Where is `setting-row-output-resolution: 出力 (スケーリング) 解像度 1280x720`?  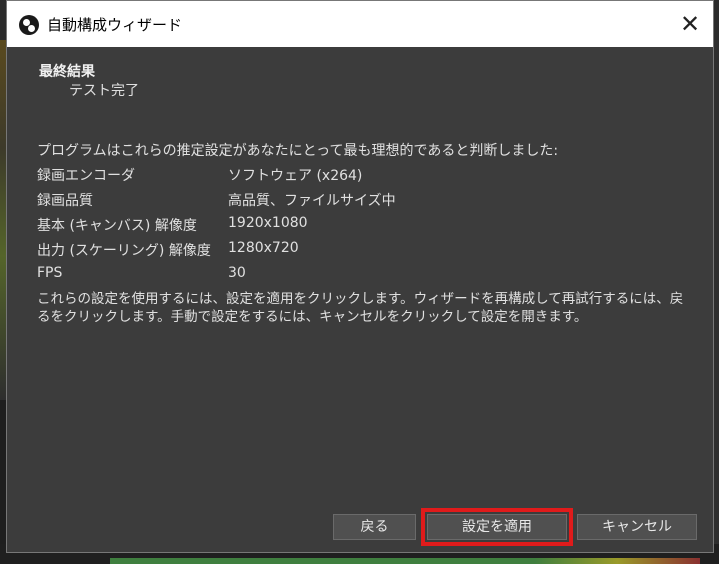
setting-row-output-resolution: 出力 (スケーリング) 解像度 1280x720 is located at coordinates (168, 250).